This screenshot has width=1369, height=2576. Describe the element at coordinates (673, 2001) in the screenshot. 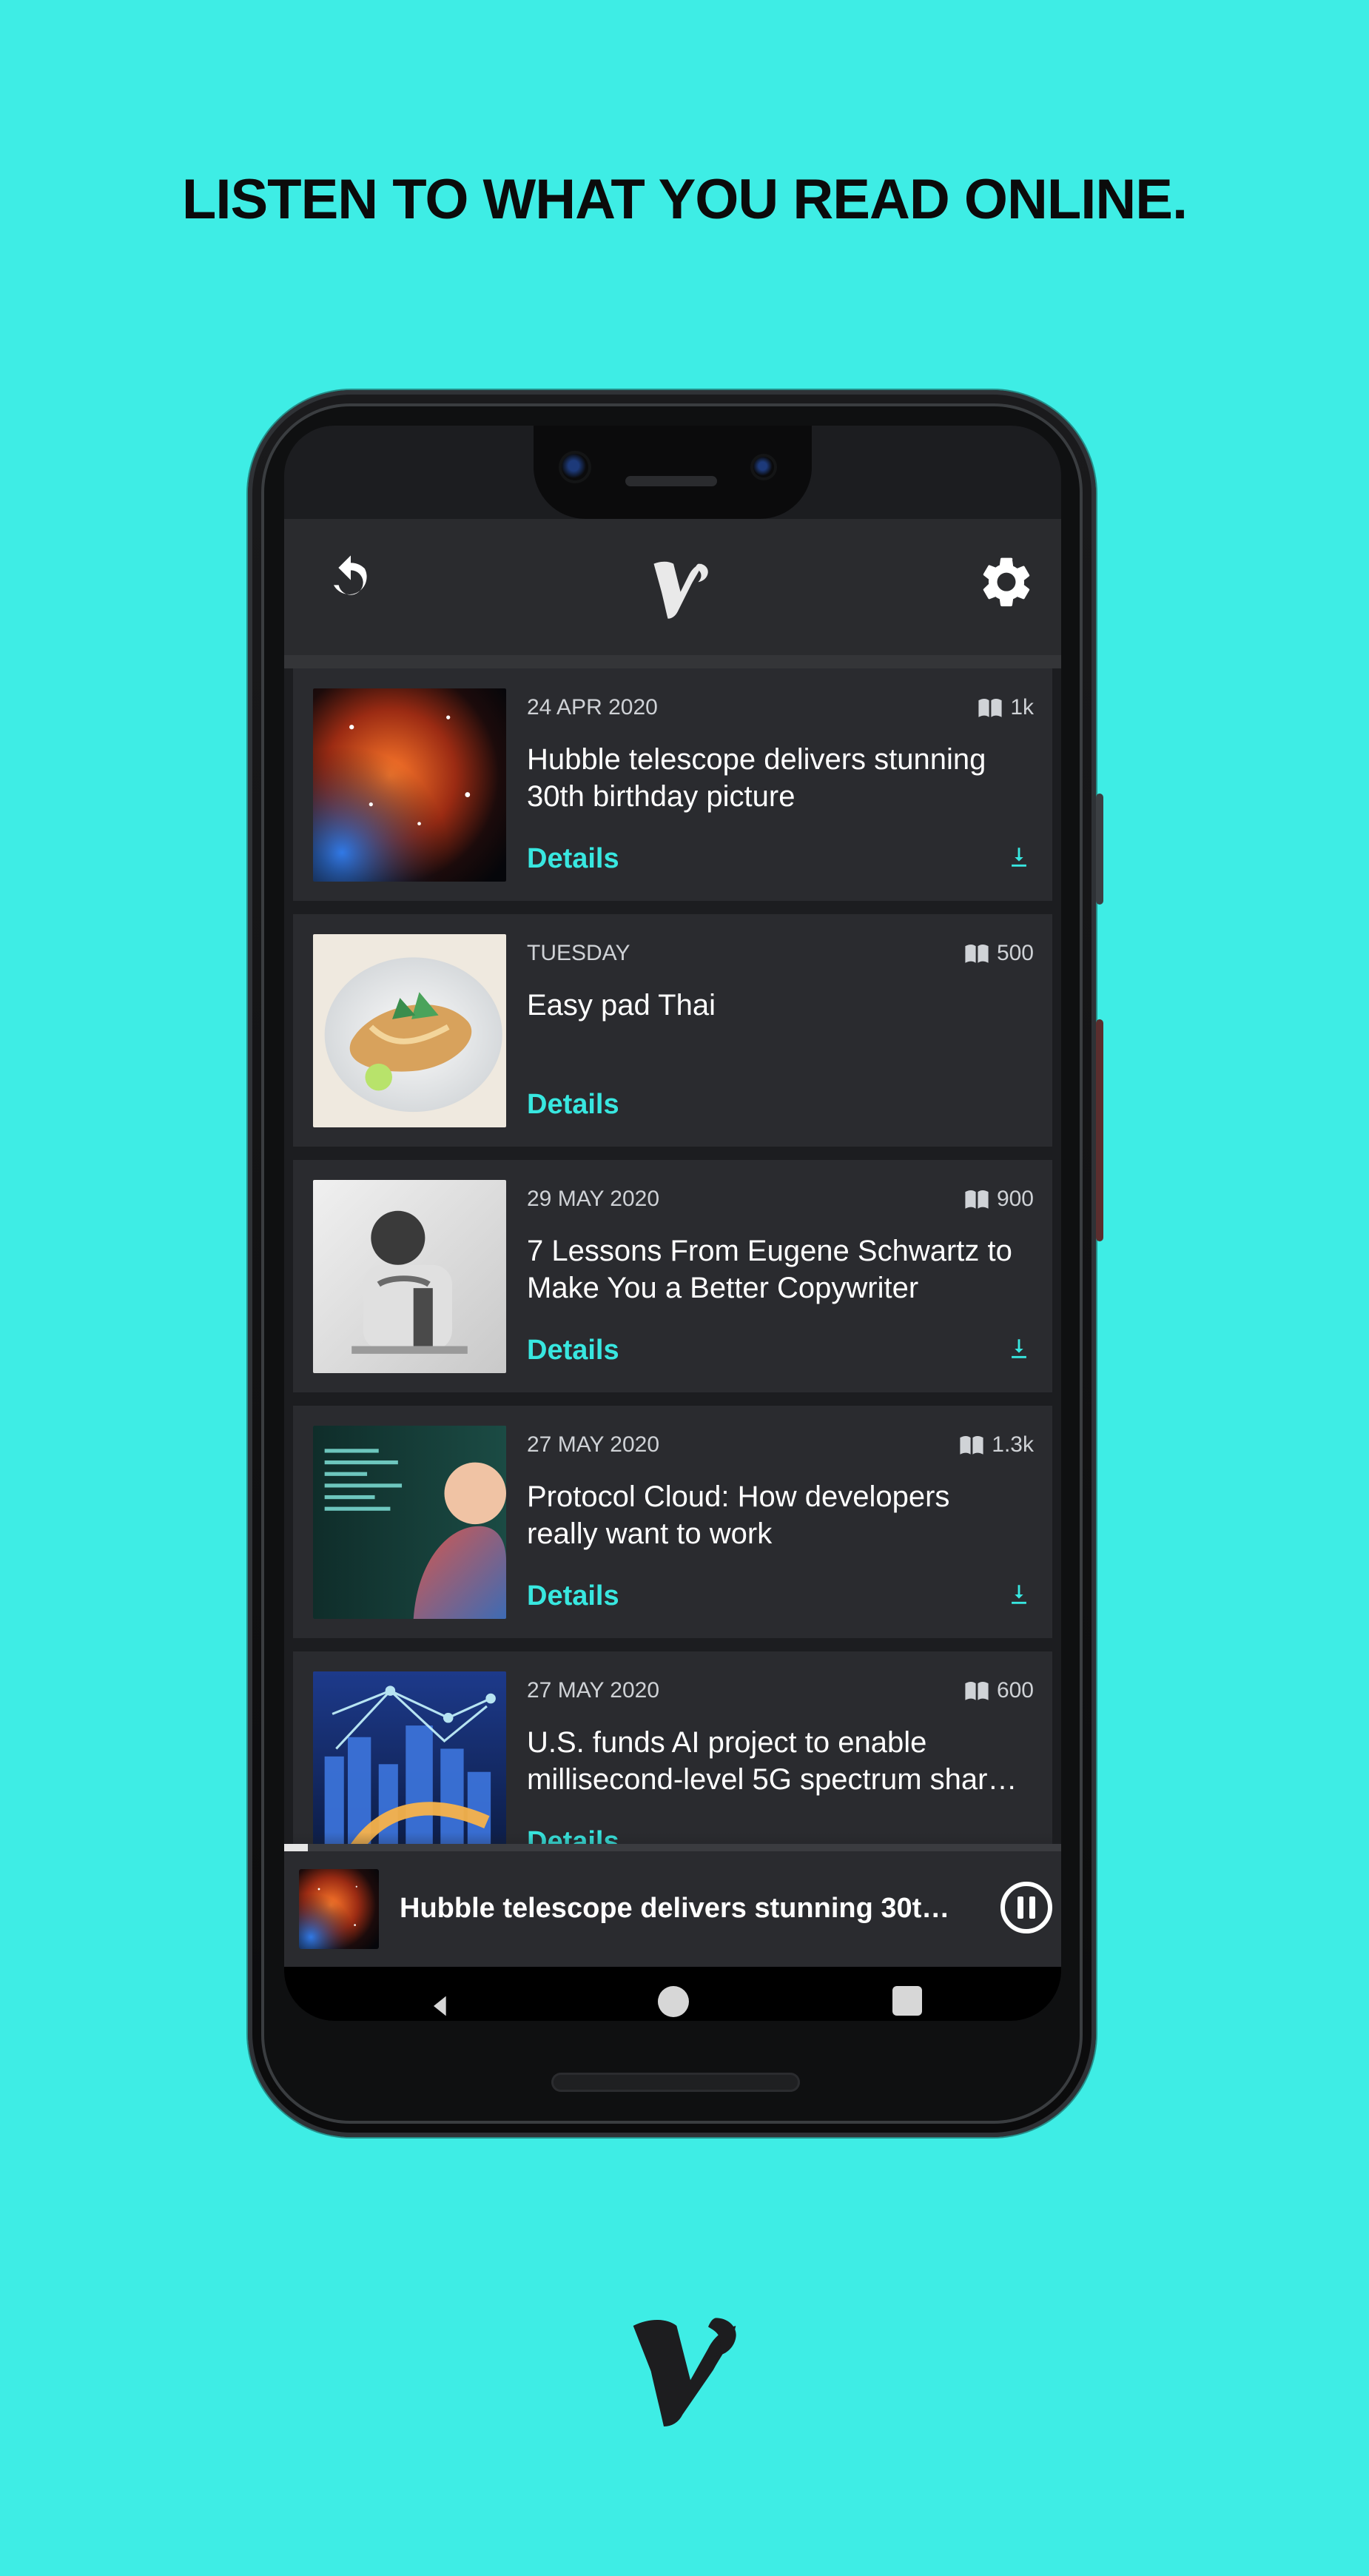

I see `home-icon` at that location.